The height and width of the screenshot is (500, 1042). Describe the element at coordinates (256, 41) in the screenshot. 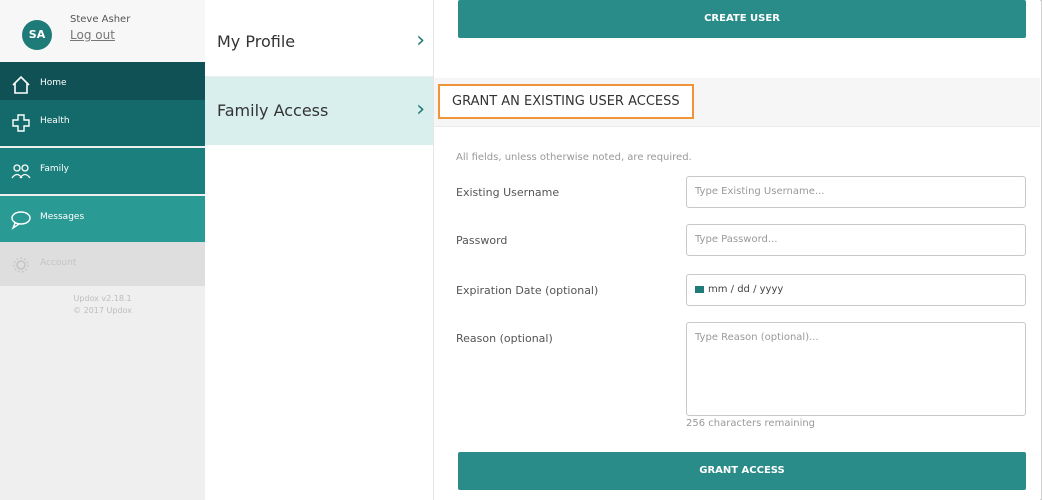

I see `menu-item-label: My Profile` at that location.